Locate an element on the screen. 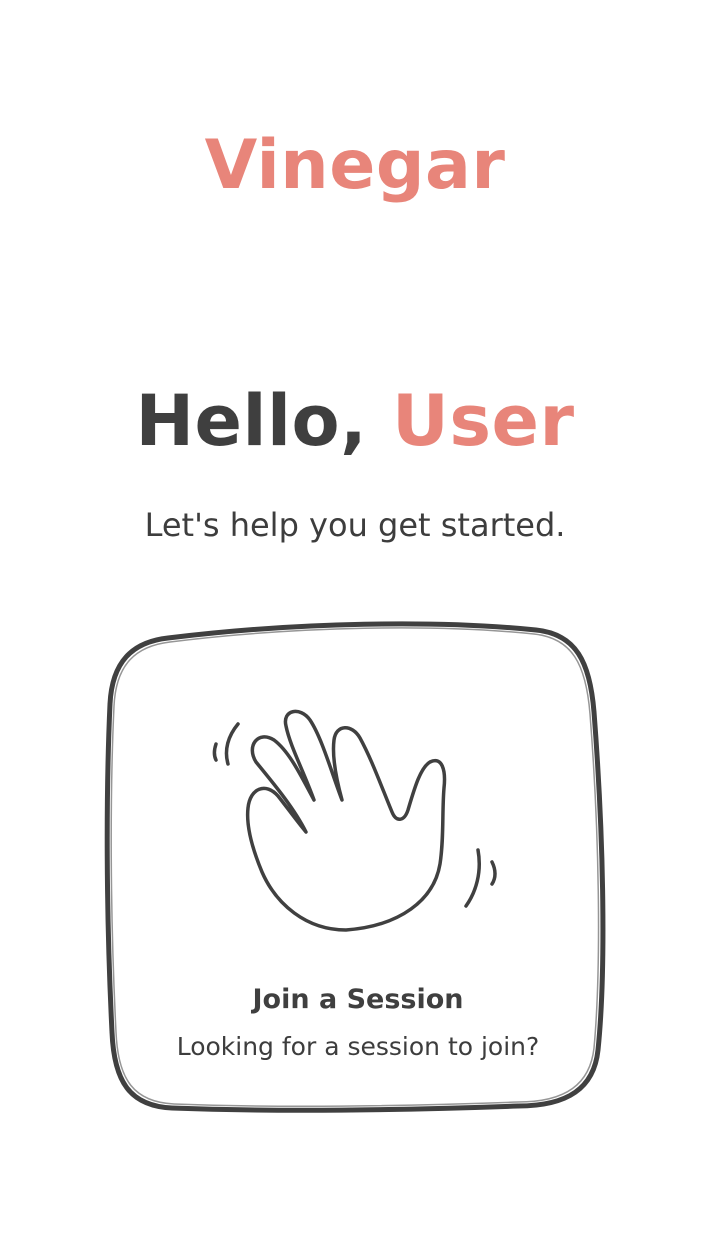 Image resolution: width=710 pixels, height=1252 pixels. waving-hand-icon is located at coordinates (354, 820).